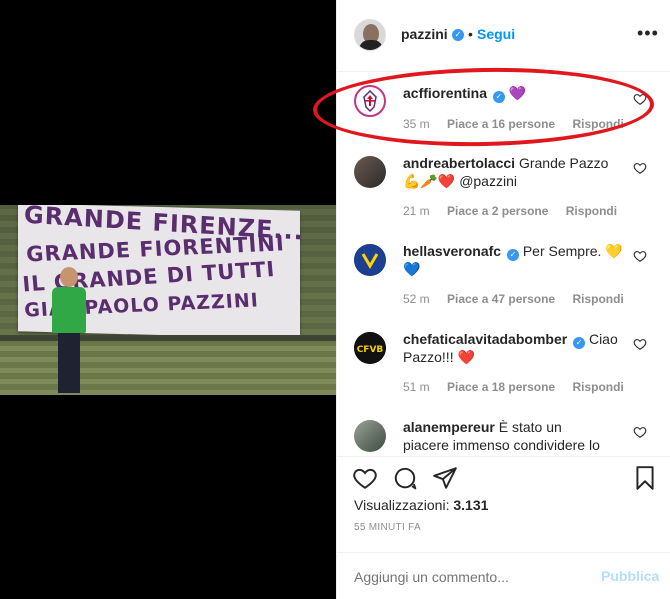 The height and width of the screenshot is (599, 670). I want to click on comment-body: Grande Pazzo, so click(563, 163).